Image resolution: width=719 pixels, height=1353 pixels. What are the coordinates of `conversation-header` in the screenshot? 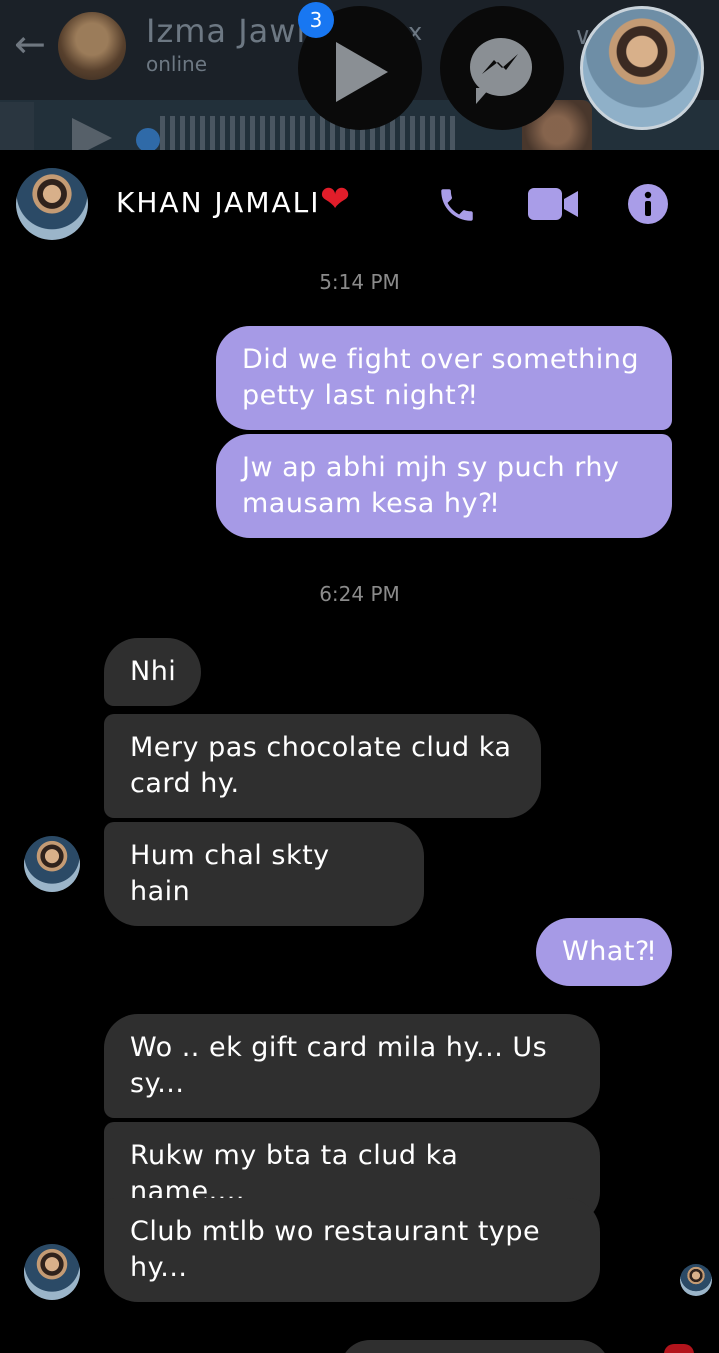 It's located at (359, 205).